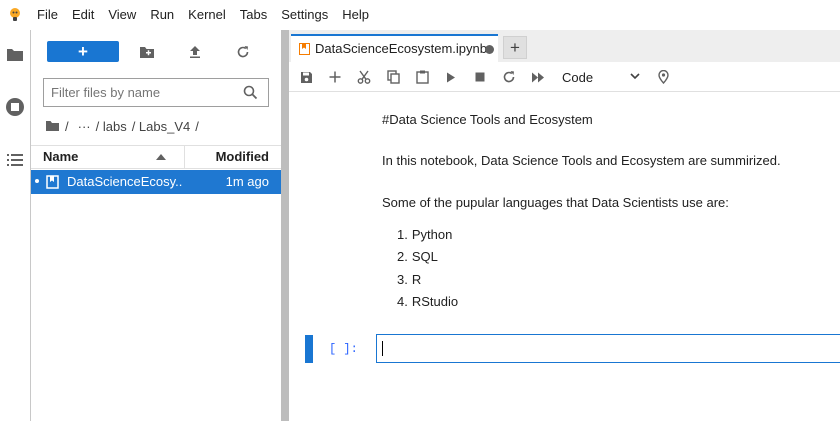 Image resolution: width=840 pixels, height=421 pixels. Describe the element at coordinates (161, 126) in the screenshot. I see `breadcrumb-labs-v4: / Labs_V4` at that location.